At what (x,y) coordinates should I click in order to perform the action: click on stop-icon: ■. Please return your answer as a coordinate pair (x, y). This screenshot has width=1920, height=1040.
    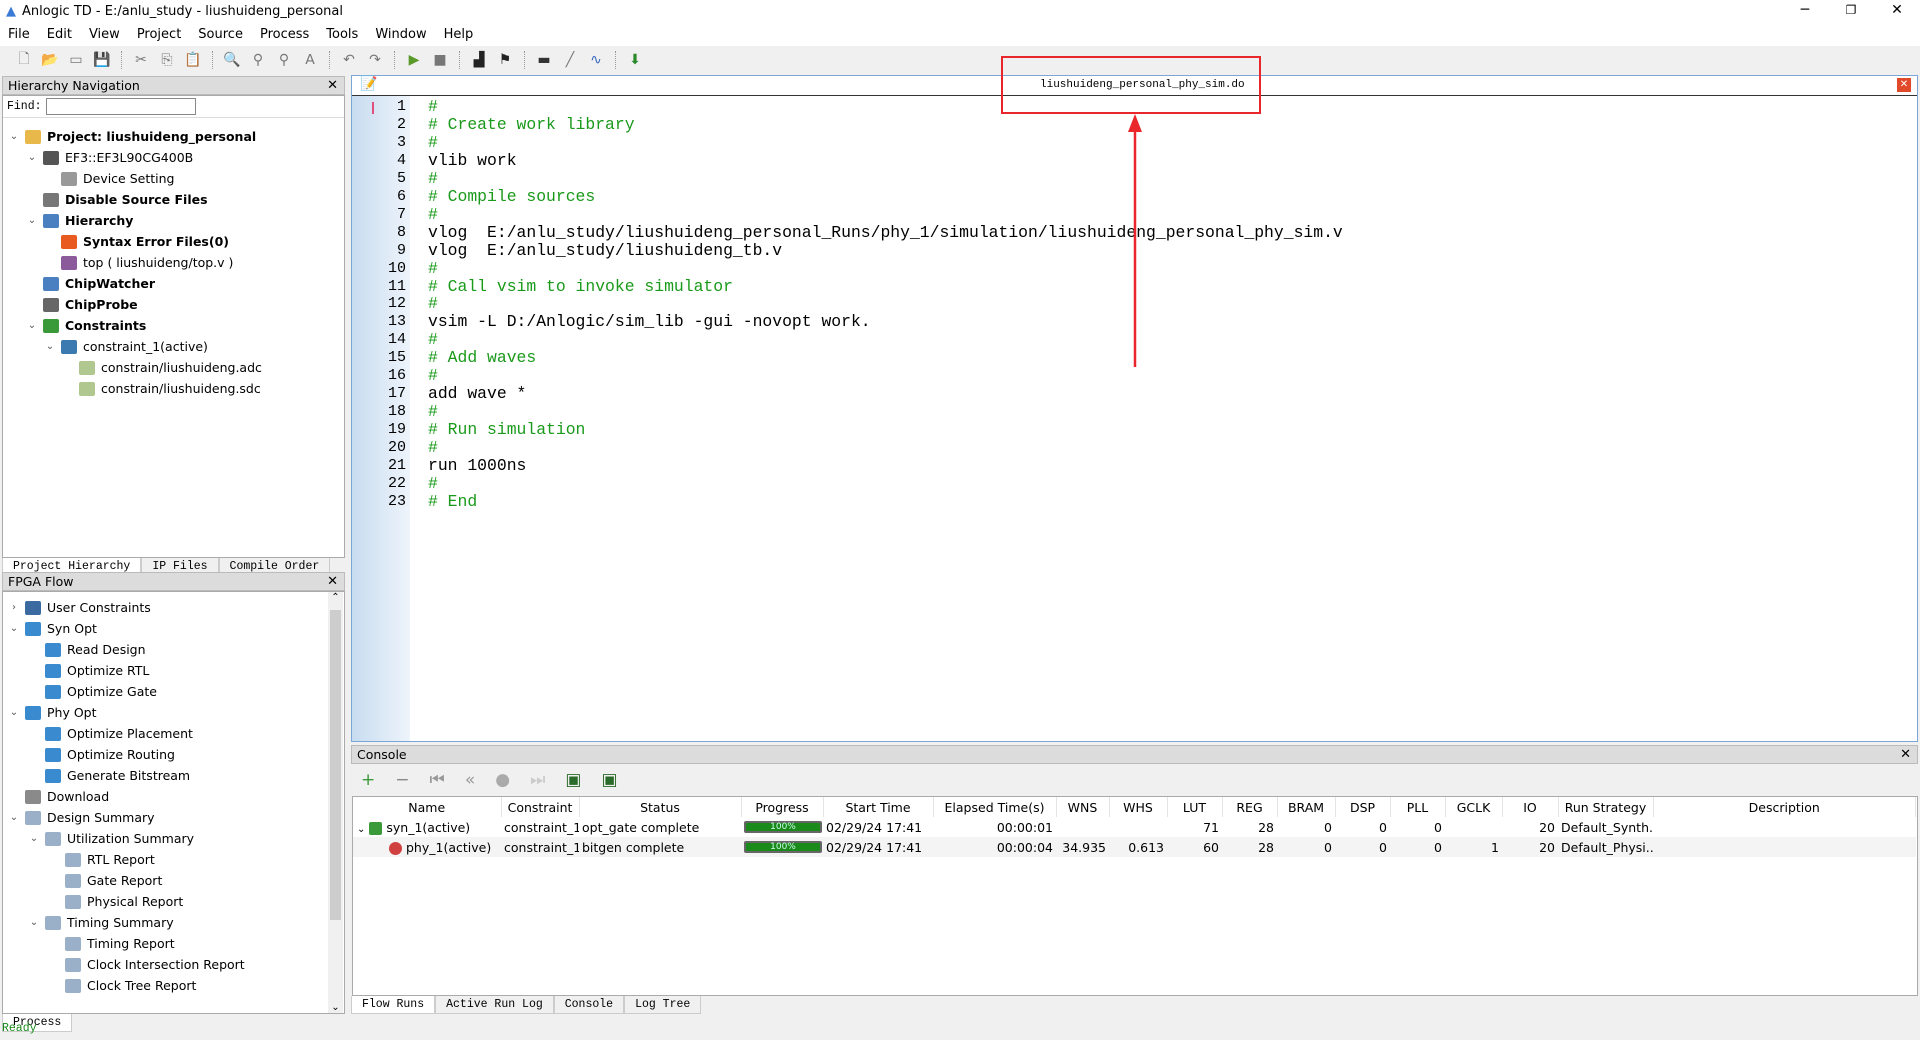
    Looking at the image, I should click on (440, 60).